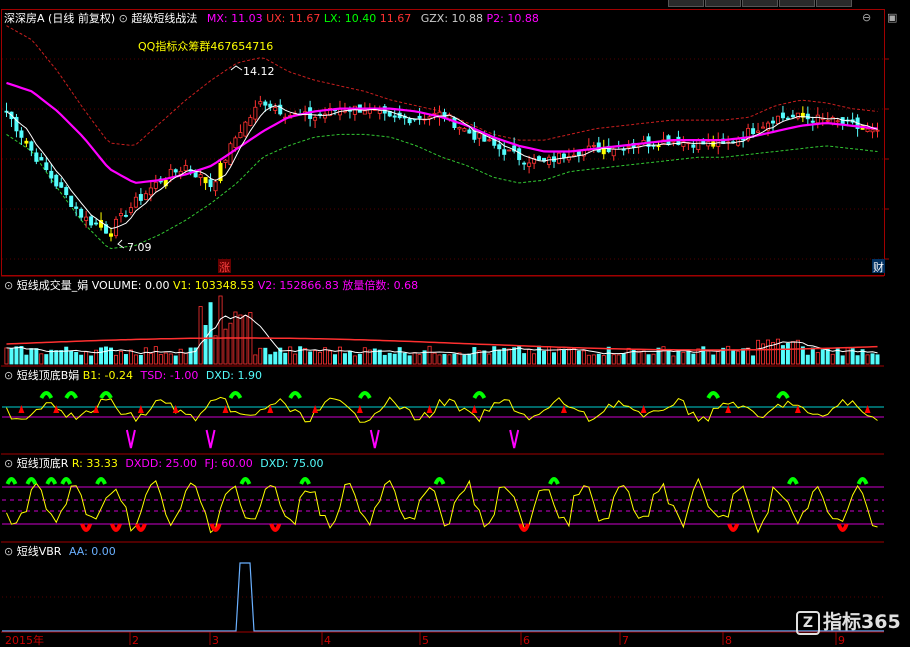 This screenshot has width=910, height=647. I want to click on time-label-7: 7, so click(625, 640).